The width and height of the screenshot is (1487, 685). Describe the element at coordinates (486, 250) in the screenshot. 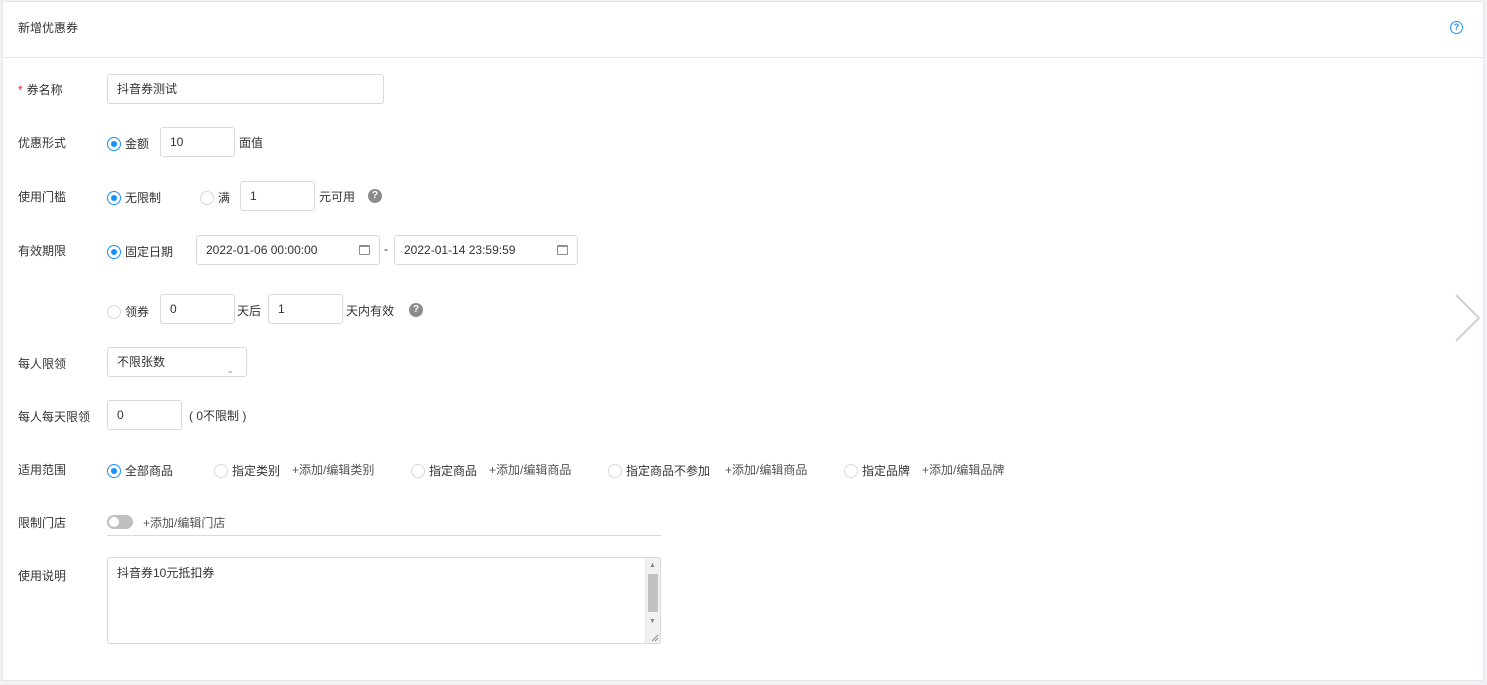

I see `end-date-input: 2022-01-14 23:59:59` at that location.